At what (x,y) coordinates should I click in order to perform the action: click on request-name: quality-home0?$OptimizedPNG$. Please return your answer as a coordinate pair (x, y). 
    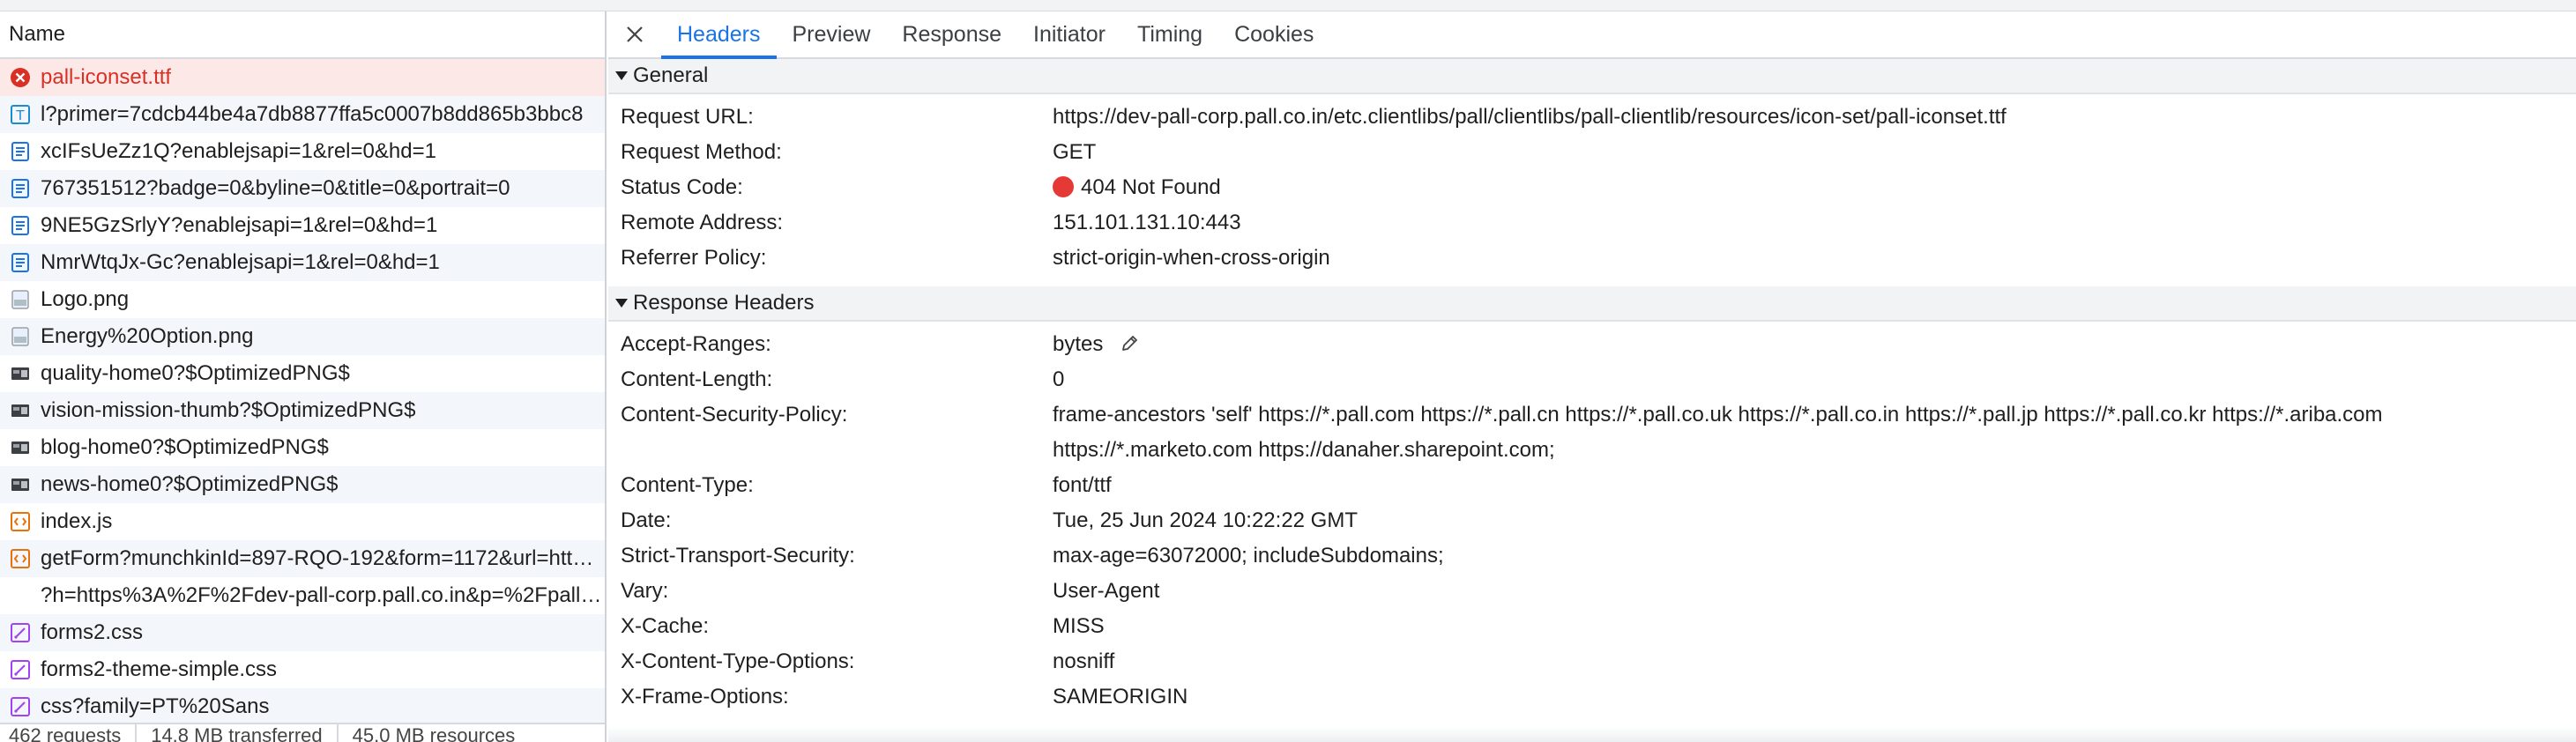
    Looking at the image, I should click on (195, 373).